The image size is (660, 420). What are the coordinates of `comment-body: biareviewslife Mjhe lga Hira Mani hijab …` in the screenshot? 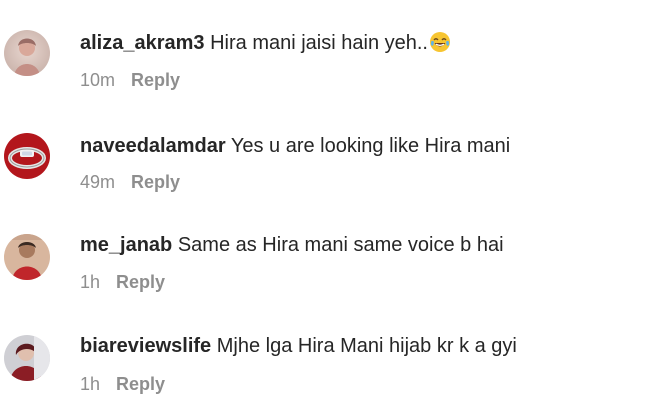 It's located at (298, 346).